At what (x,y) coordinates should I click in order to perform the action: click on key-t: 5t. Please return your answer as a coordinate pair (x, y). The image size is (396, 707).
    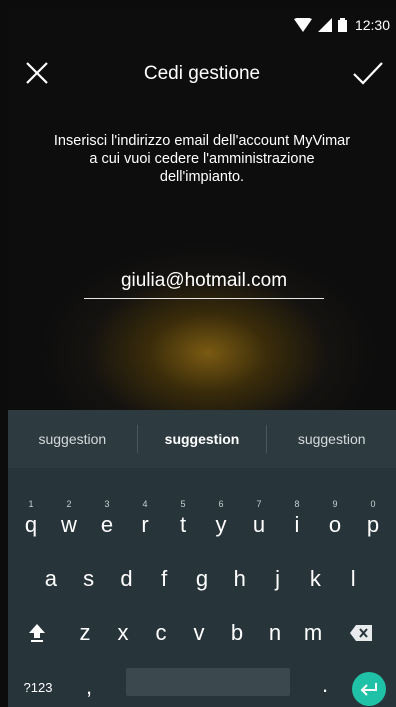
    Looking at the image, I should click on (183, 518).